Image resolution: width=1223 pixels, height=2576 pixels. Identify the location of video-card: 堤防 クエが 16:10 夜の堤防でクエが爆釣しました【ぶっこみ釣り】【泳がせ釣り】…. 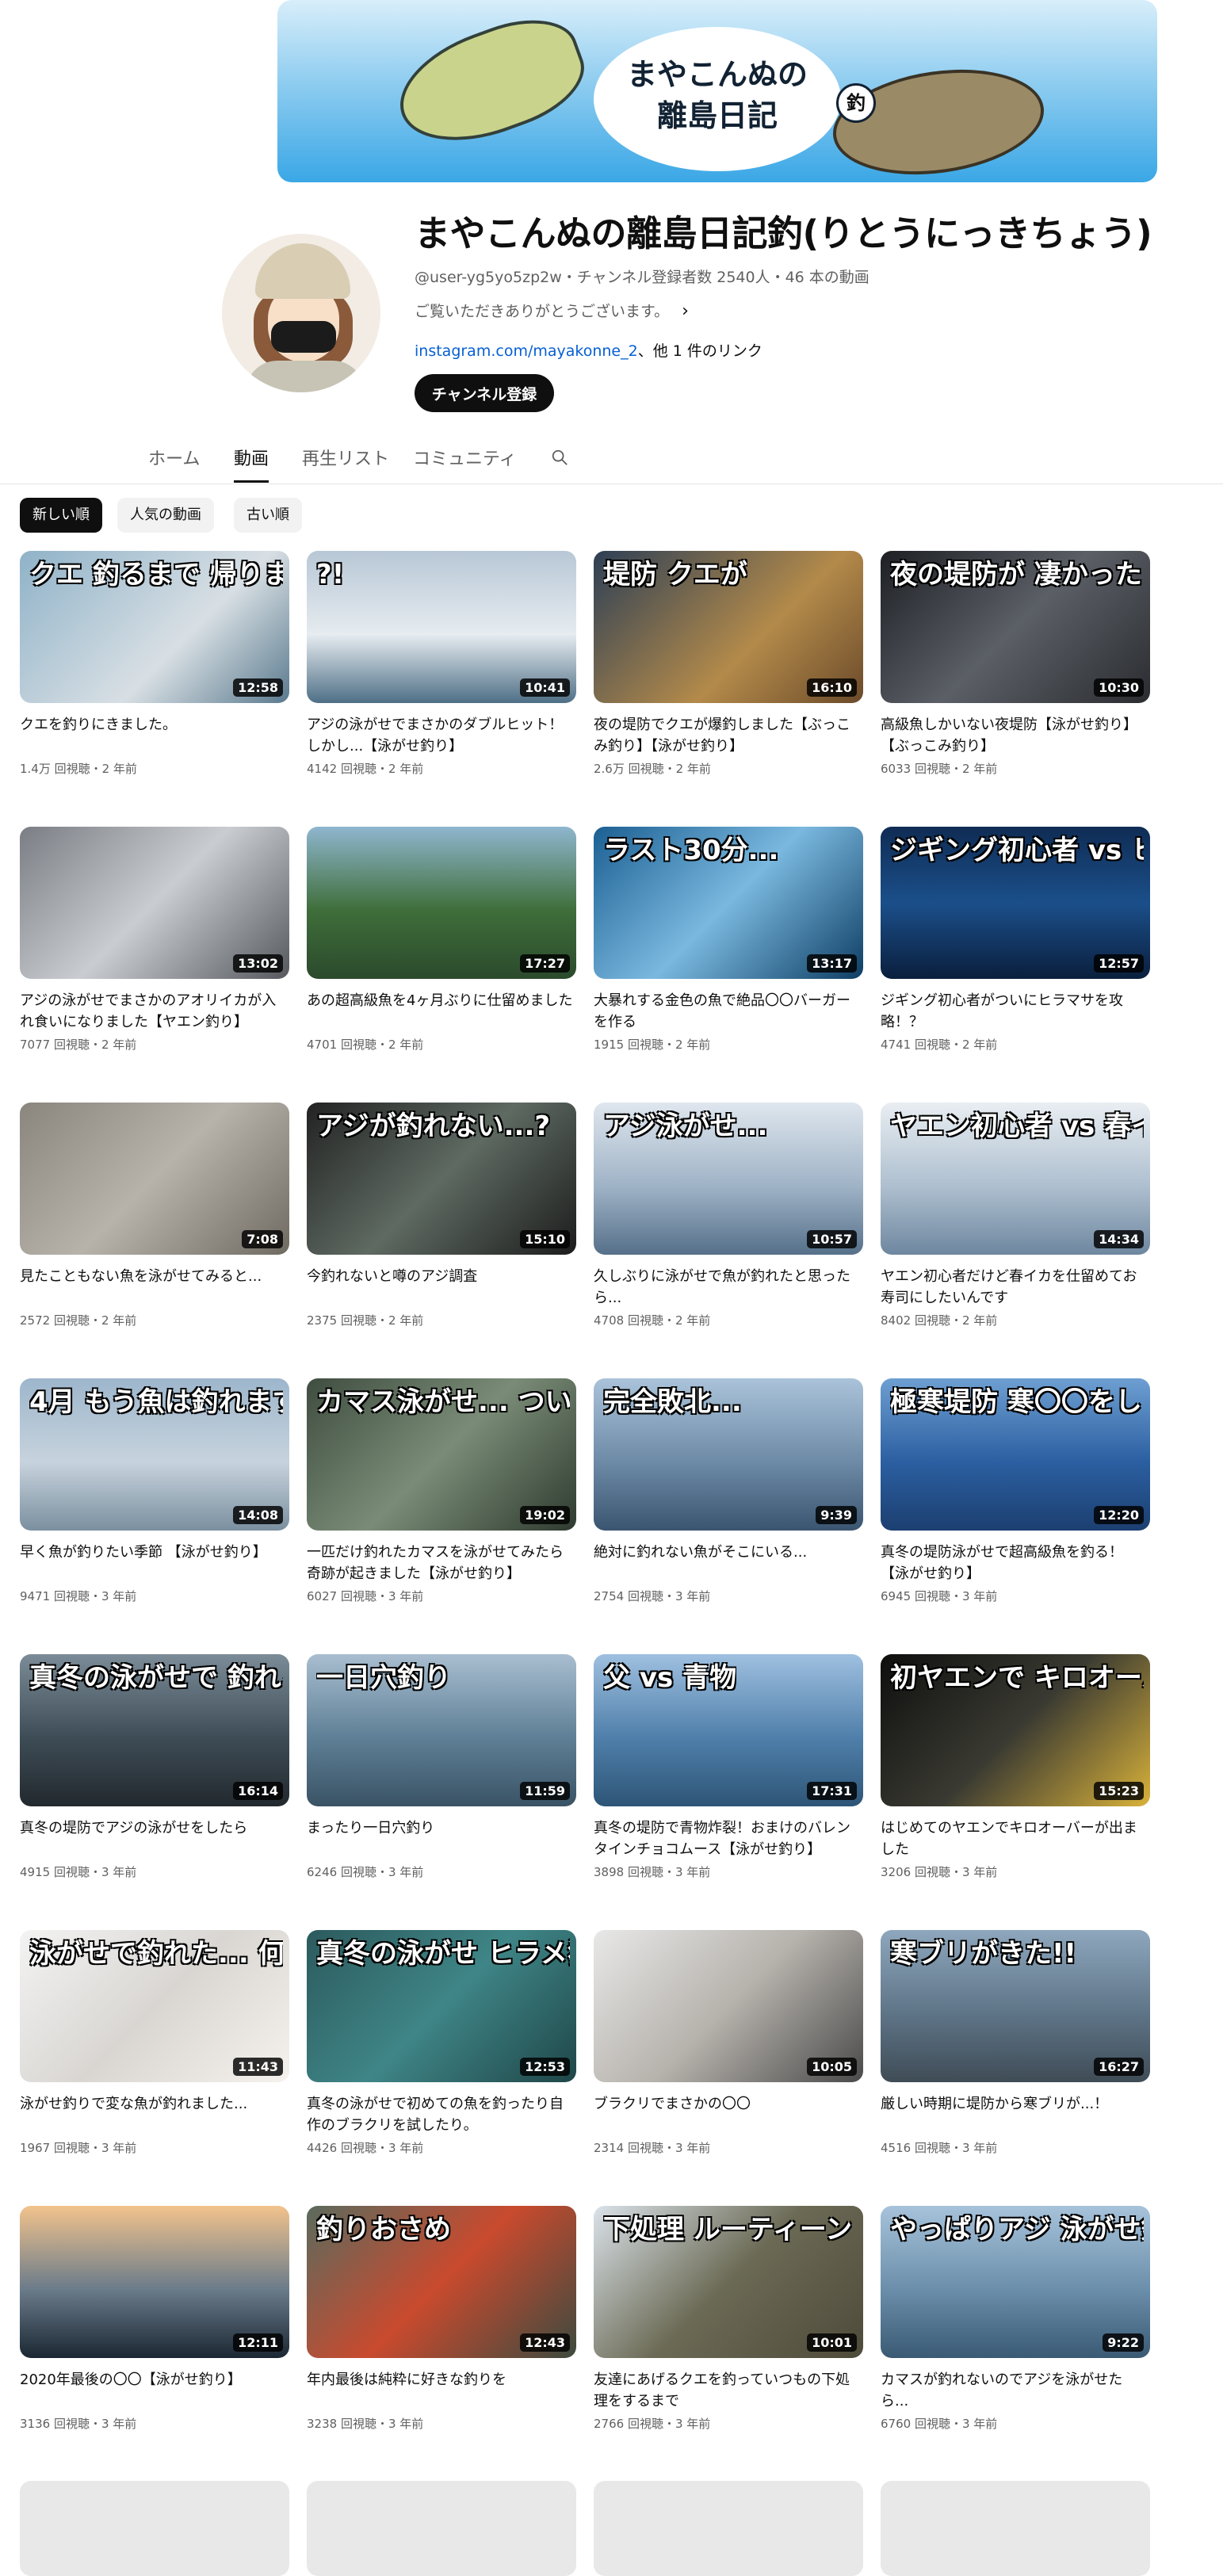
(729, 664).